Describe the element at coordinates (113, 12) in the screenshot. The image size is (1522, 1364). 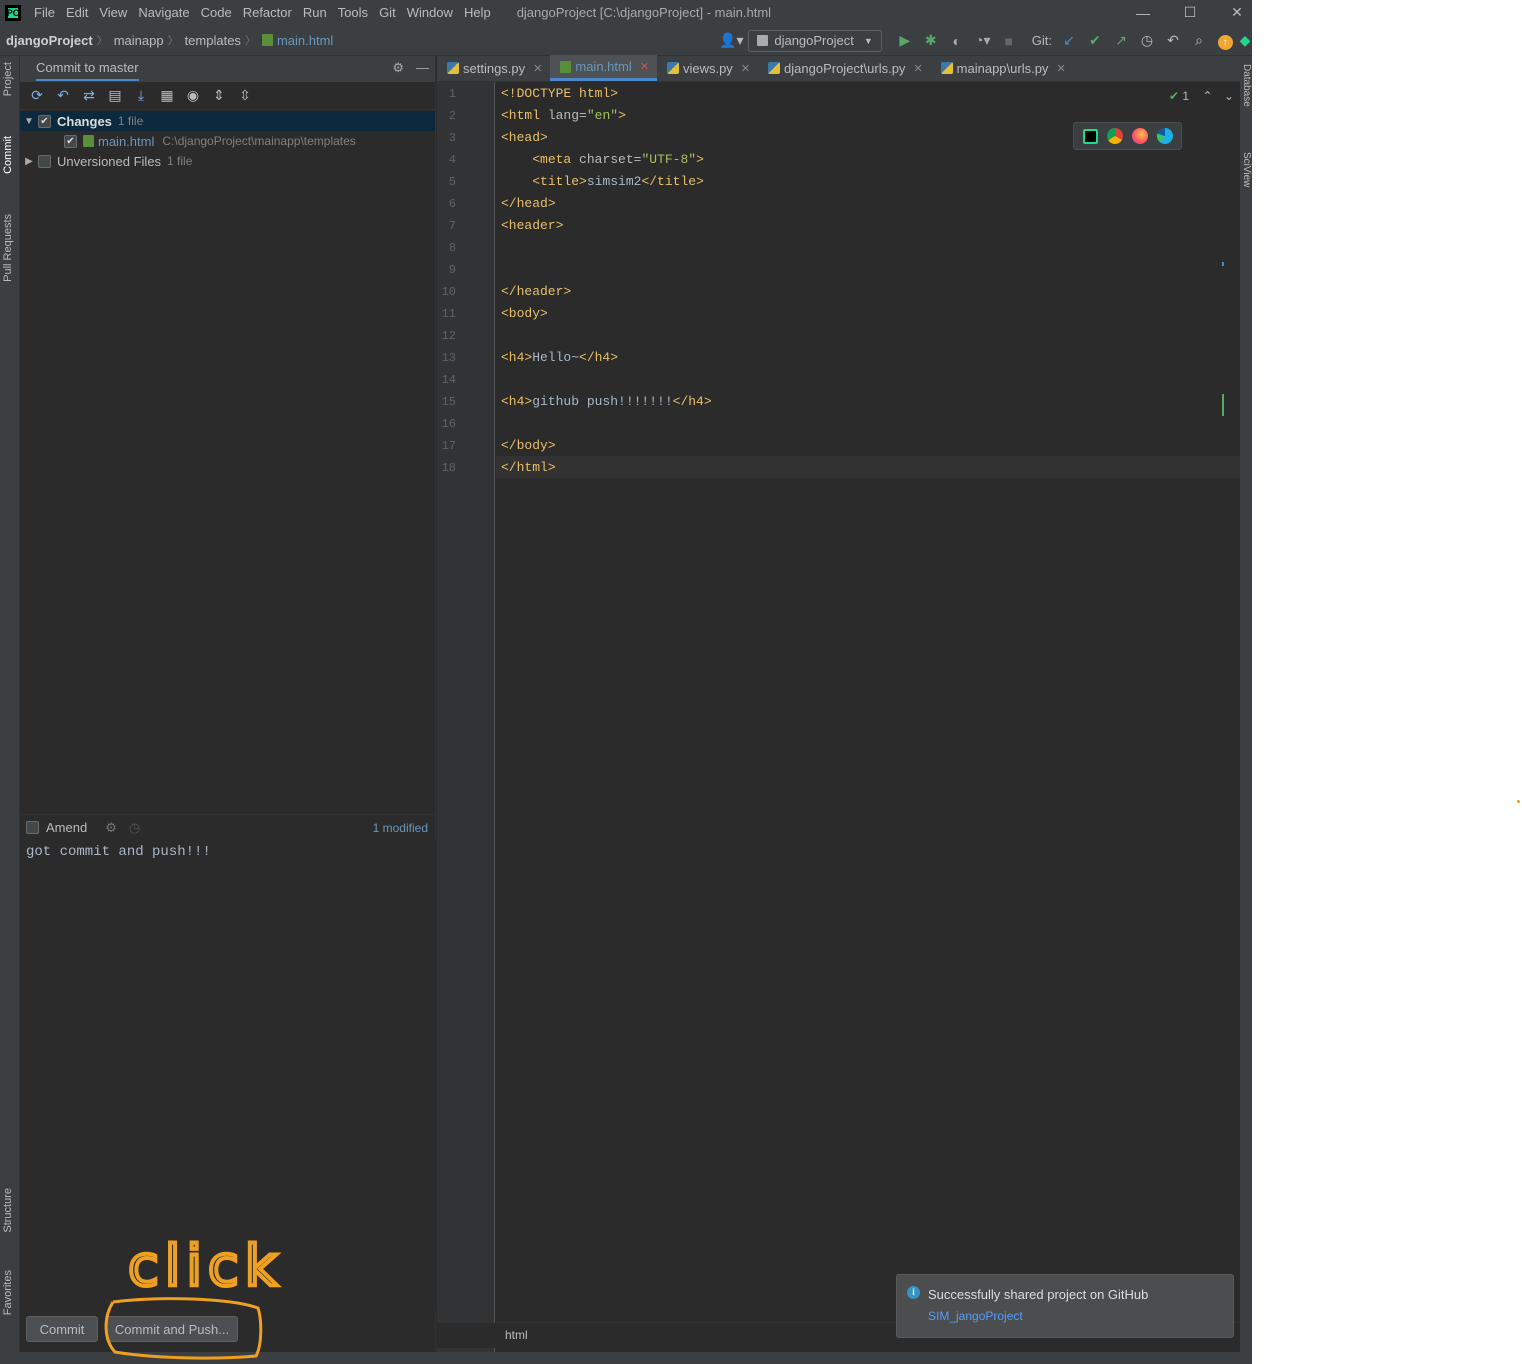
I see `menu-view: View` at that location.